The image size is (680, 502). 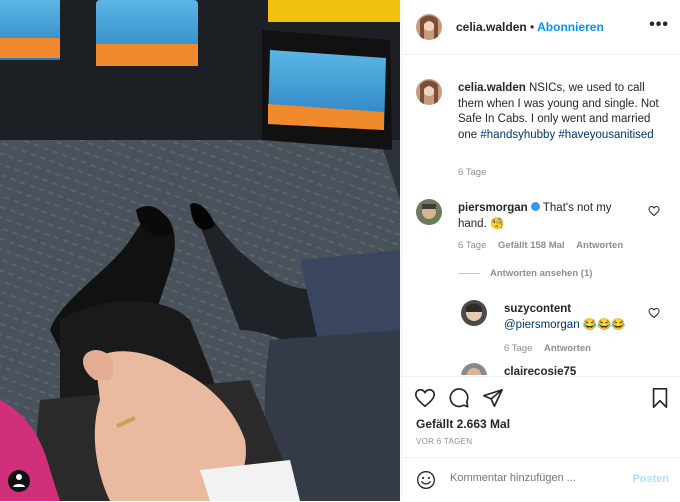 What do you see at coordinates (660, 398) in the screenshot?
I see `bookmark-icon` at bounding box center [660, 398].